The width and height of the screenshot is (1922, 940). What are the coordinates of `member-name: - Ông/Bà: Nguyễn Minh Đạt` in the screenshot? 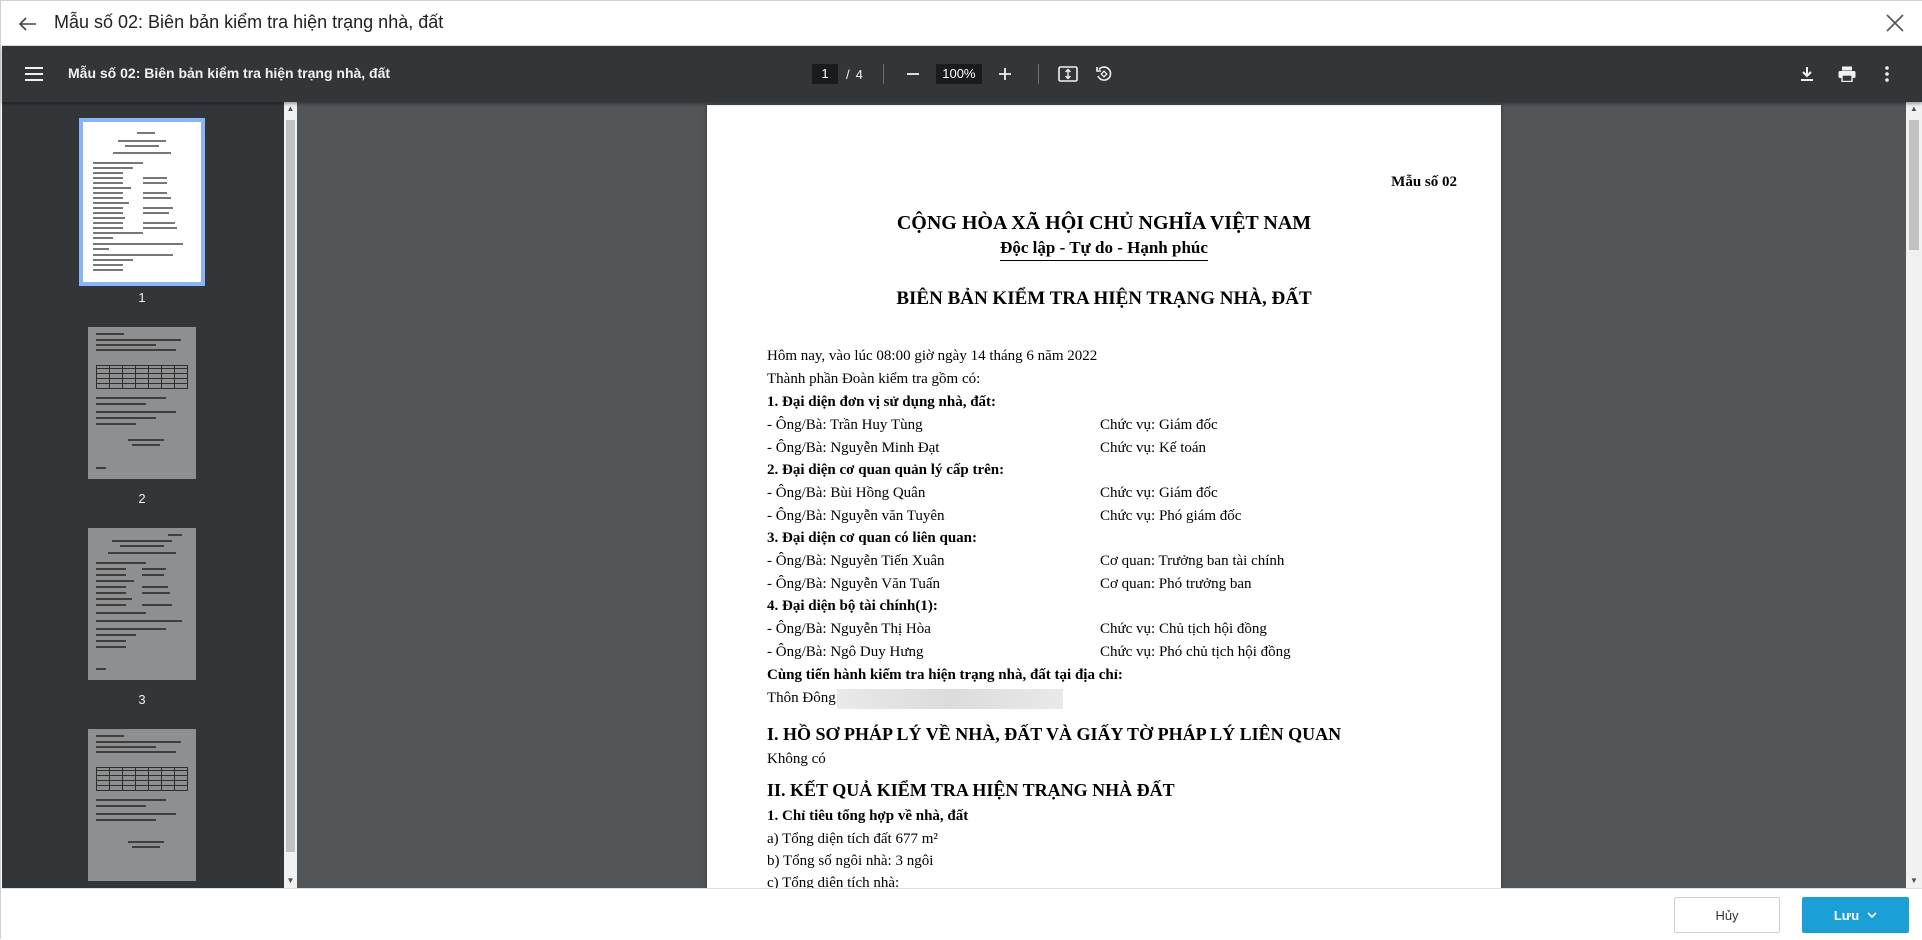 It's located at (853, 448).